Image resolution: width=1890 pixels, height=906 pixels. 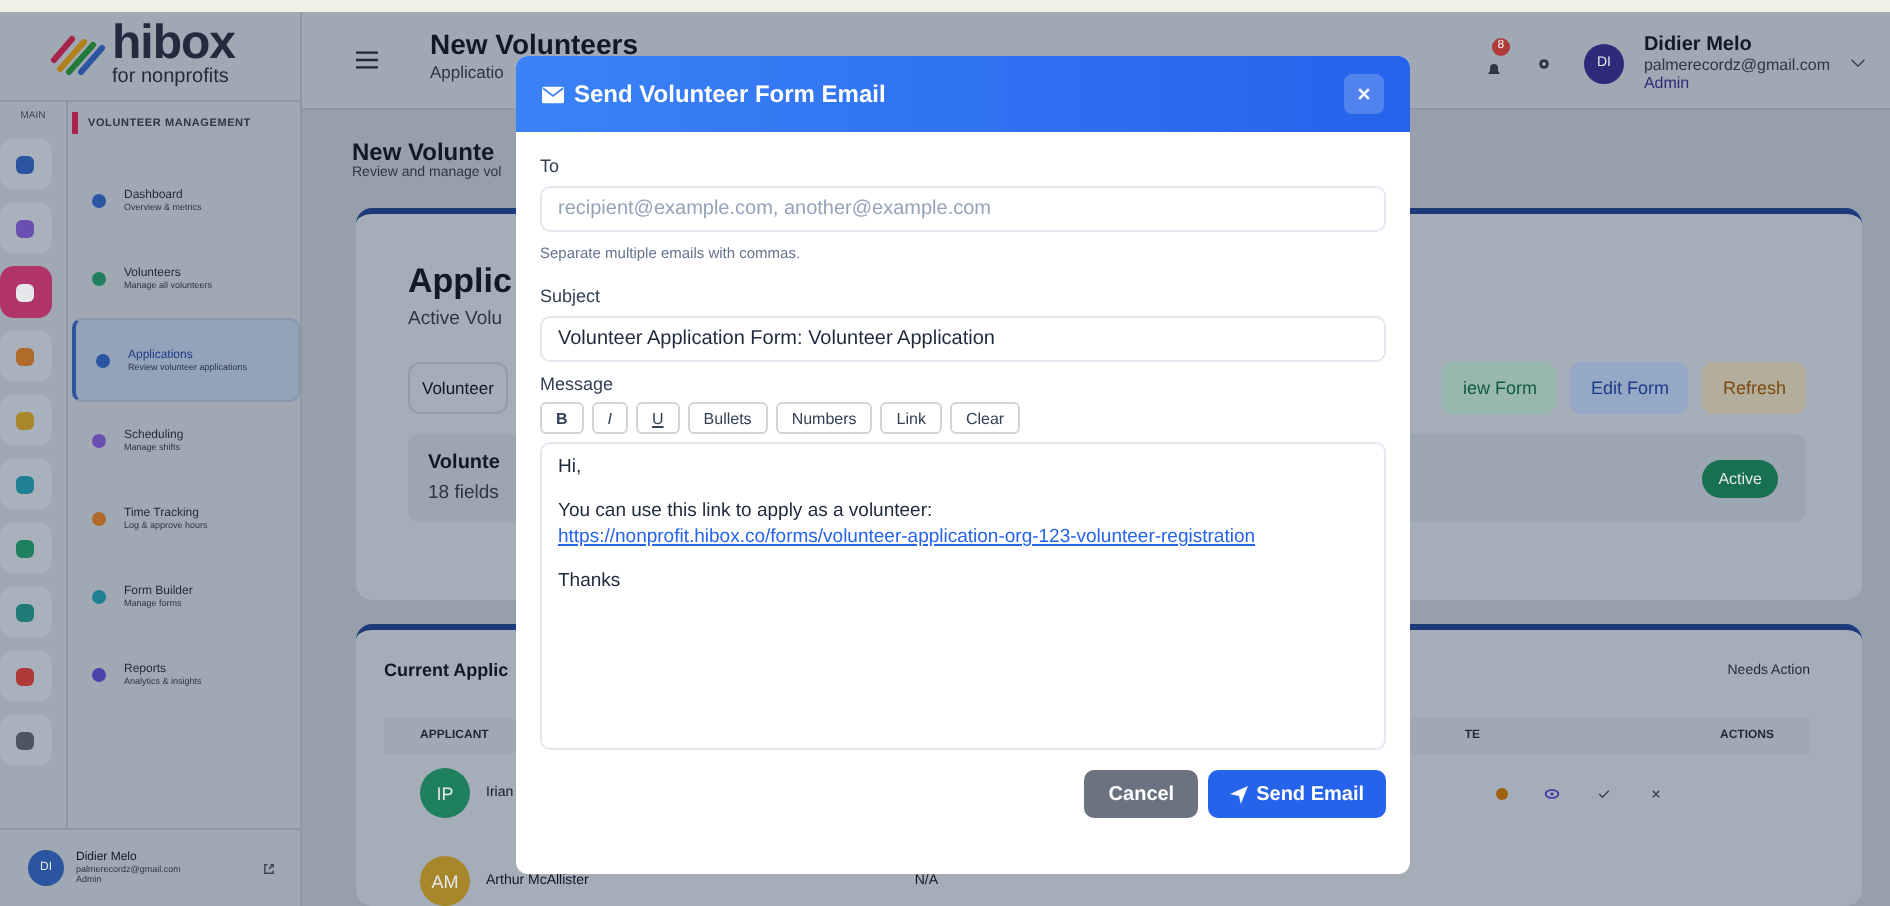 What do you see at coordinates (571, 296) in the screenshot?
I see `field-label: Subject` at bounding box center [571, 296].